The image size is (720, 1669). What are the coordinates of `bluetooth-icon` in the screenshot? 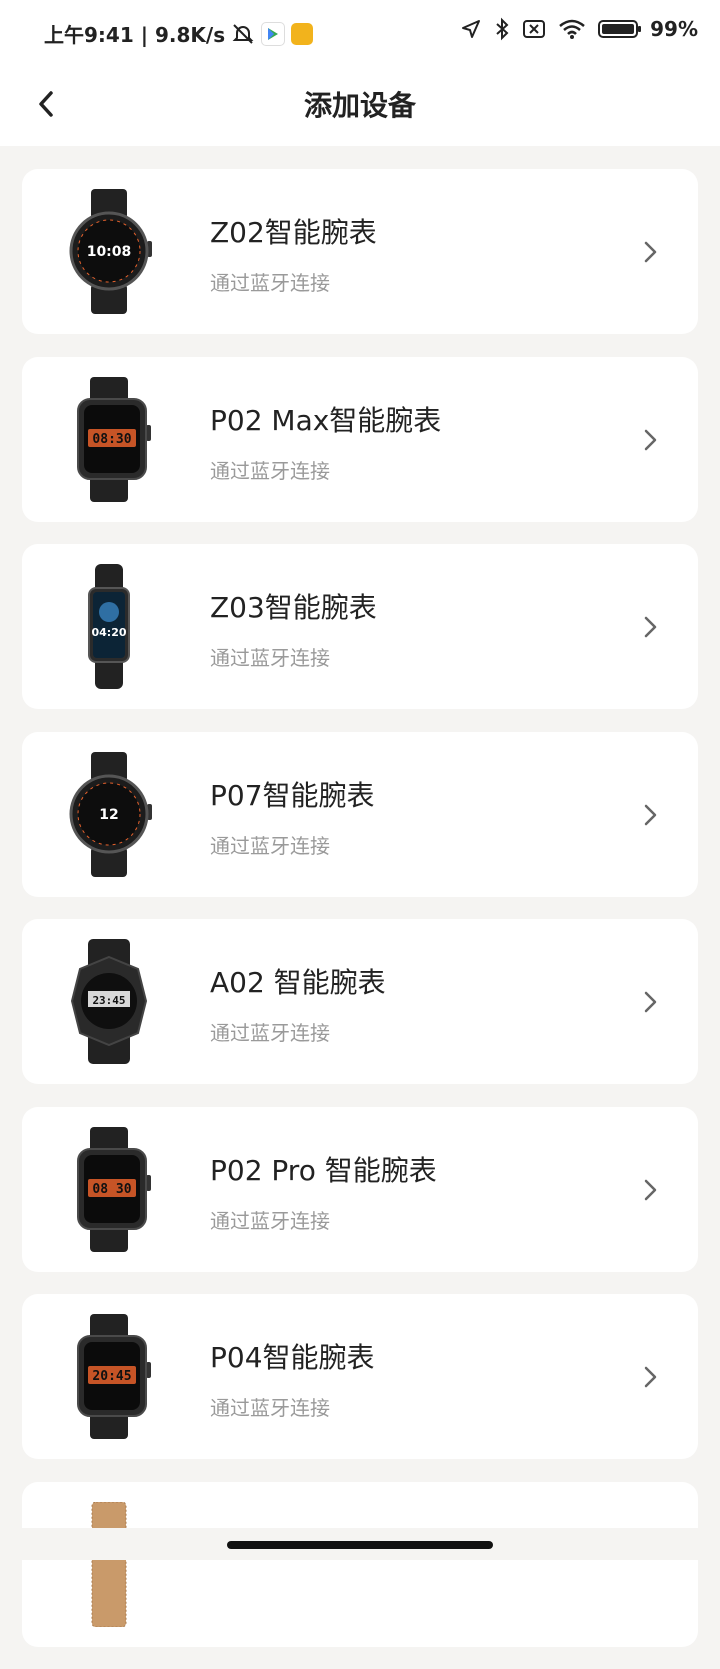 It's located at (502, 29).